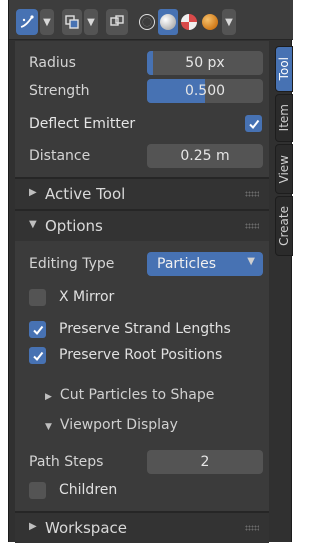  I want to click on gizmo-toggle, so click(117, 22).